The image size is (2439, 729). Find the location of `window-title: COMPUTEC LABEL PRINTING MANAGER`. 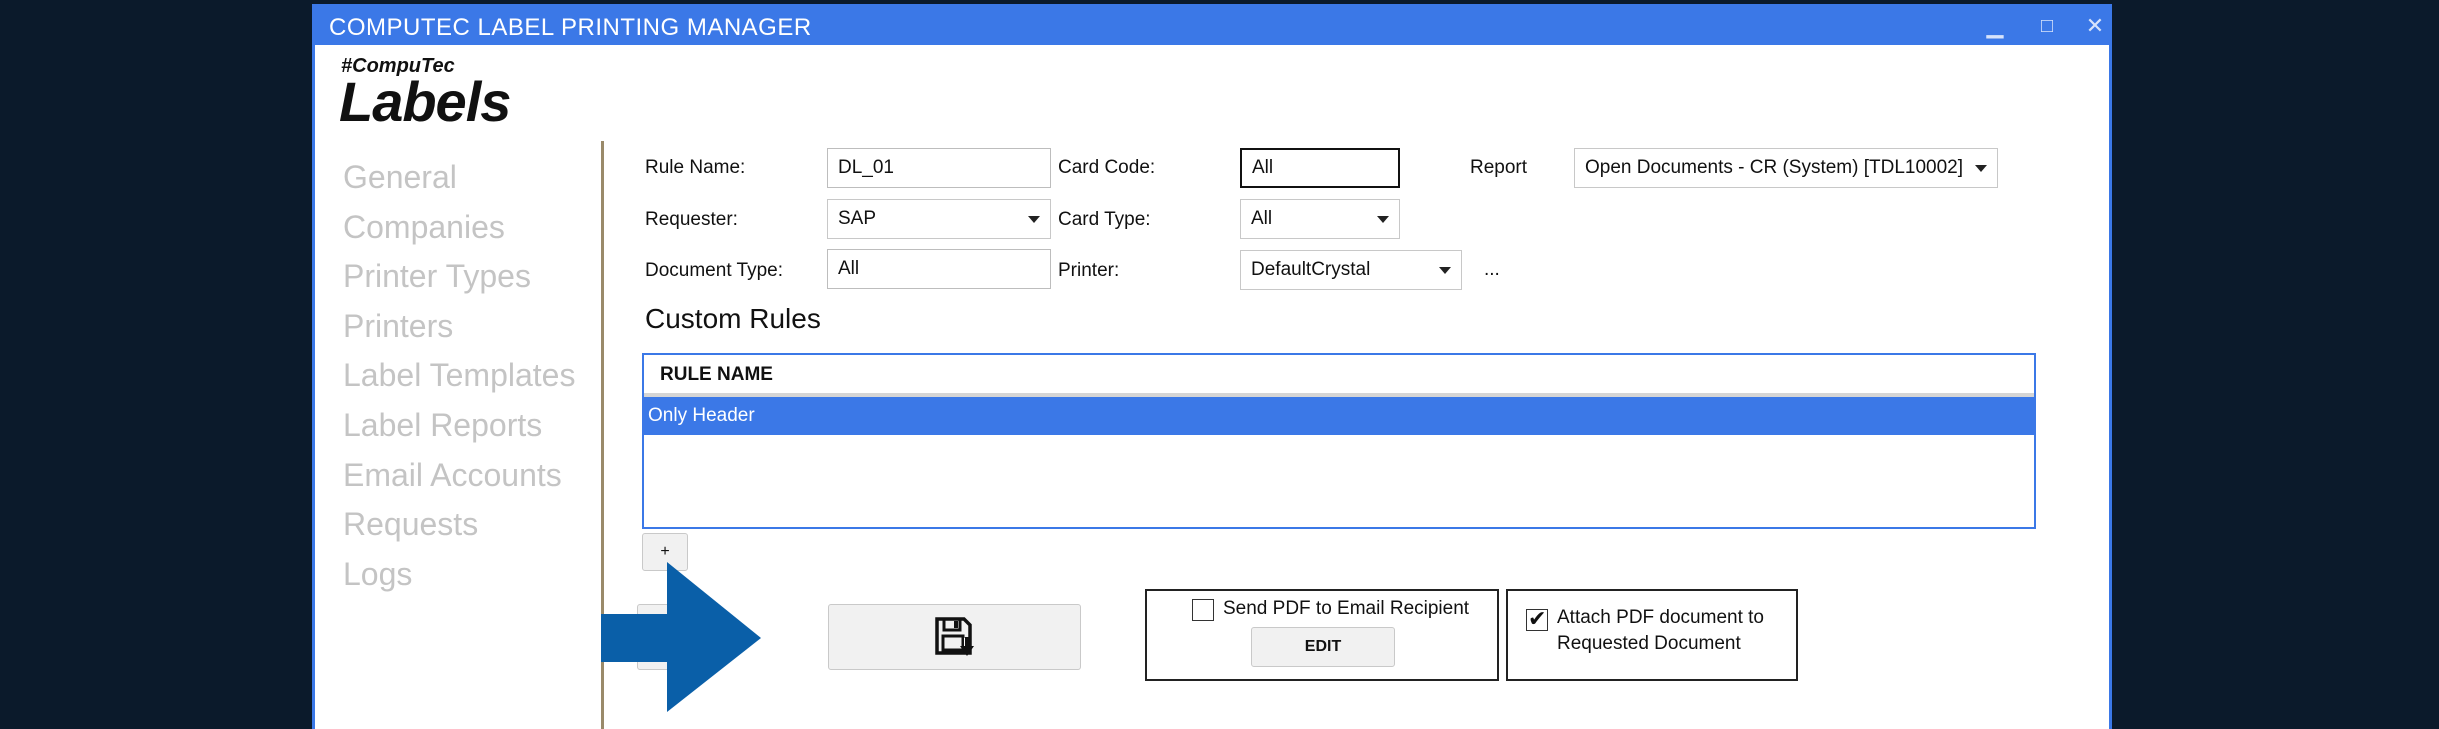

window-title: COMPUTEC LABEL PRINTING MANAGER is located at coordinates (570, 27).